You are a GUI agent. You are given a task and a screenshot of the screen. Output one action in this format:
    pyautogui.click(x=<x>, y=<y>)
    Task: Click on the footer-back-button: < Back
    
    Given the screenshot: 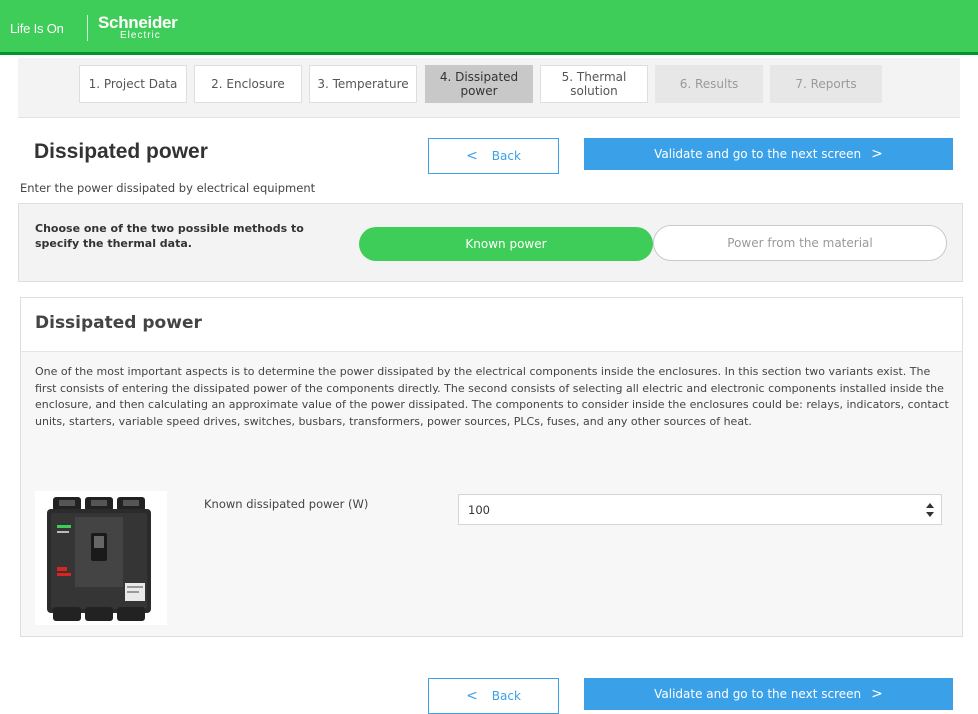 What is the action you would take?
    pyautogui.click(x=493, y=696)
    